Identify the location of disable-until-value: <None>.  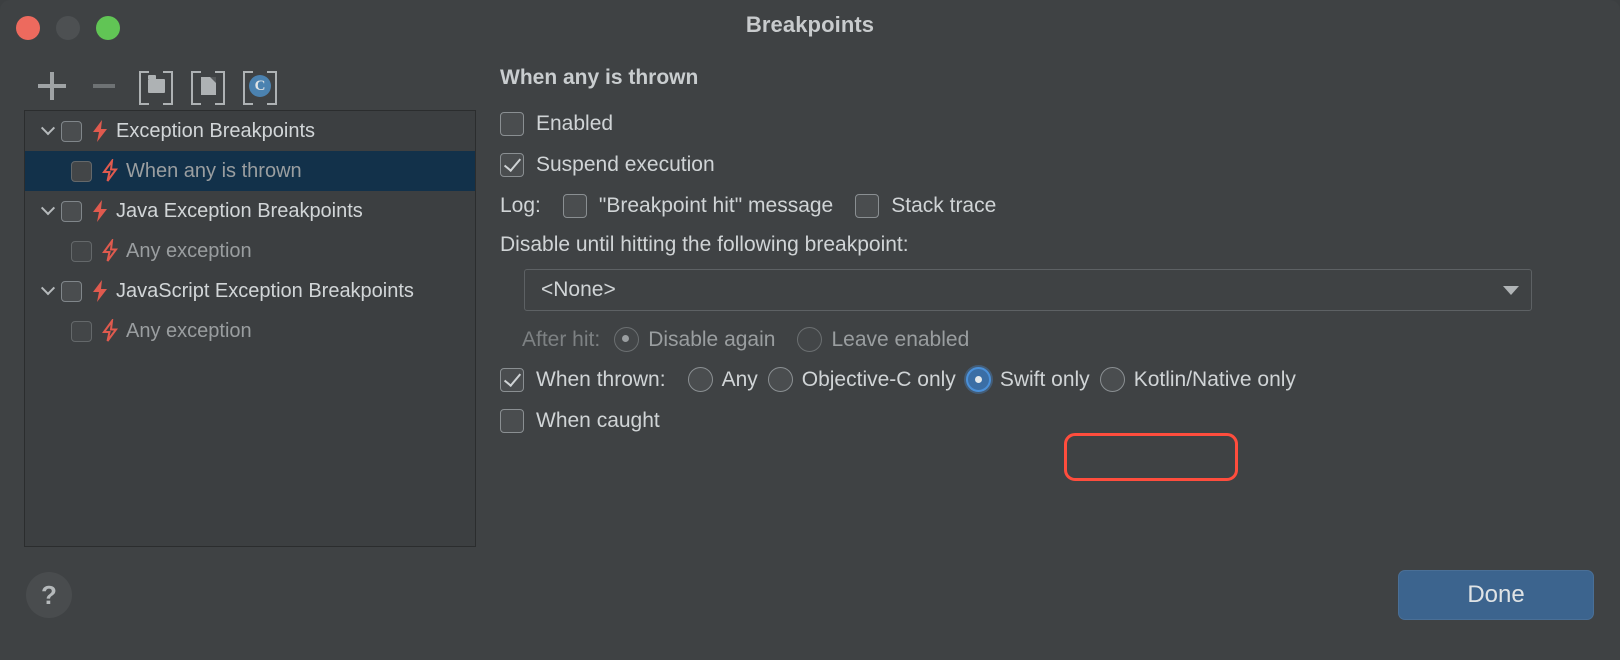
(578, 289).